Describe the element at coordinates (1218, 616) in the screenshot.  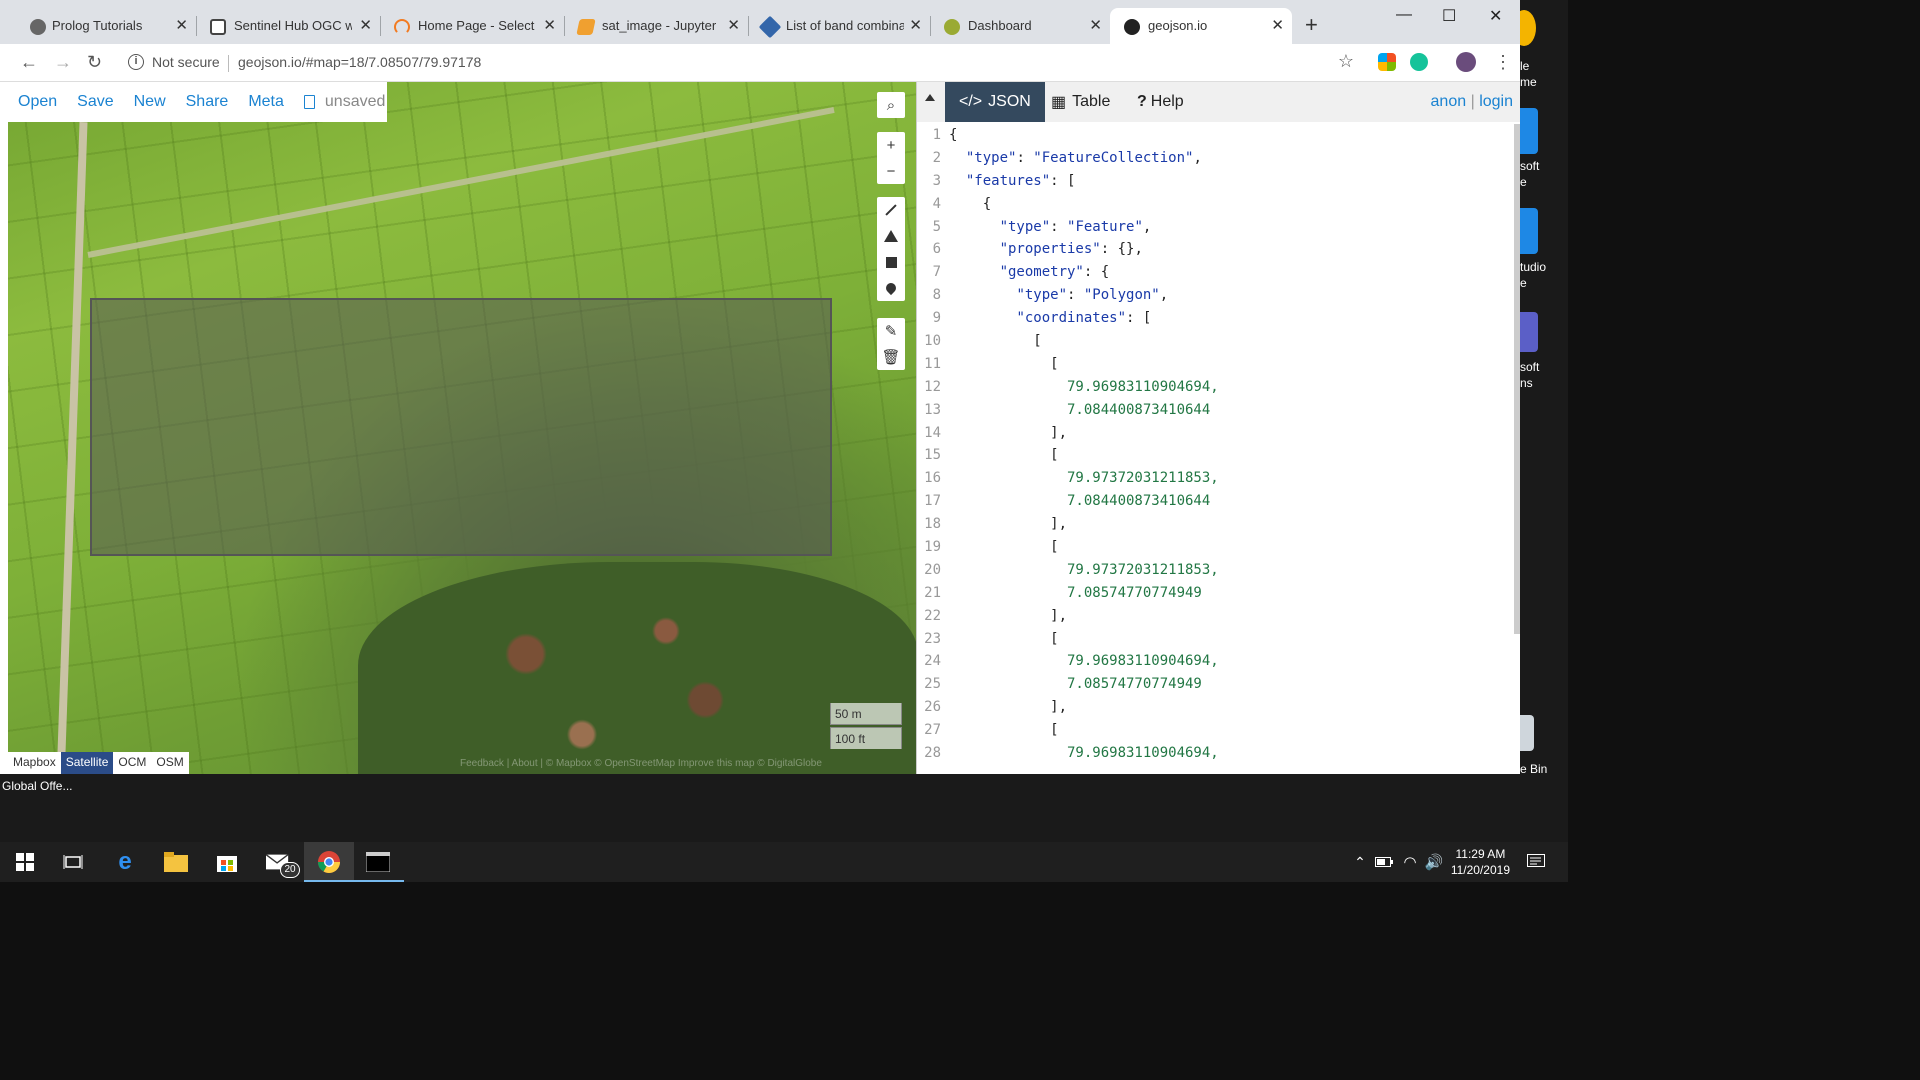
I see `code-line: 22 ],` at that location.